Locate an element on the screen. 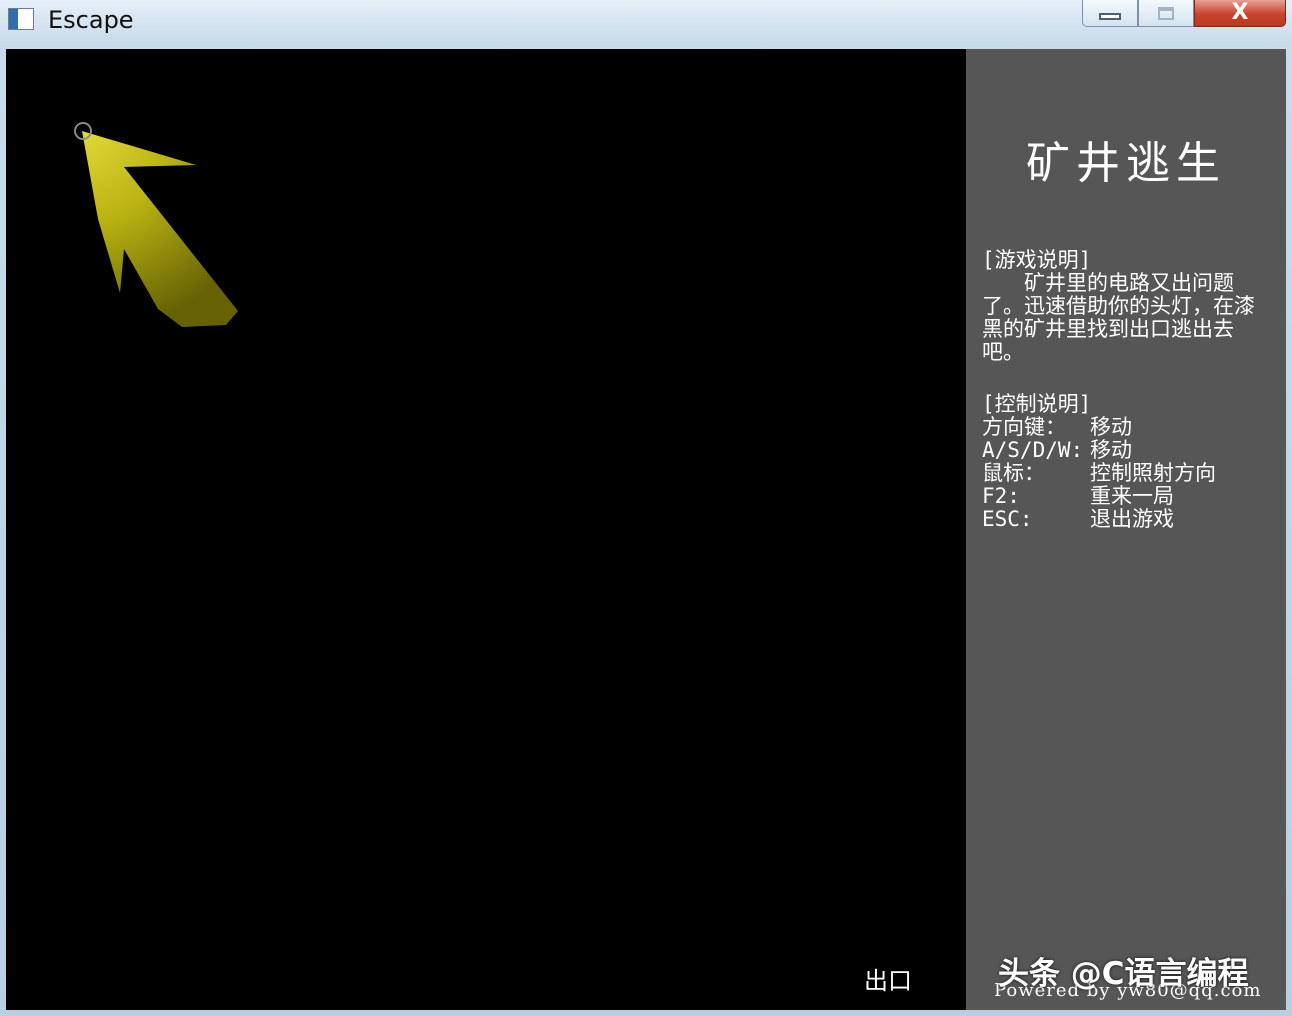 The image size is (1292, 1016). light-beam-shape is located at coordinates (160, 229).